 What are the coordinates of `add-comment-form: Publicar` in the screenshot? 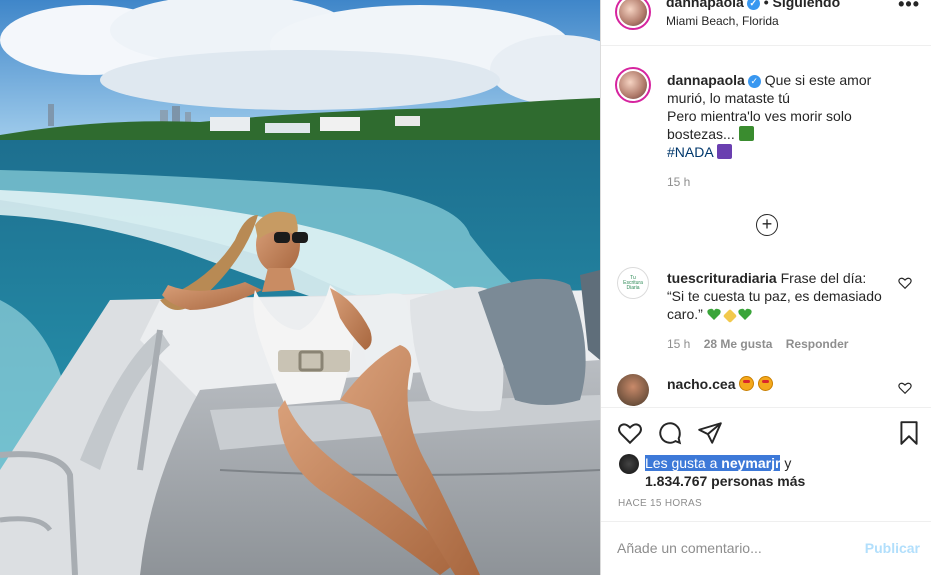 It's located at (766, 548).